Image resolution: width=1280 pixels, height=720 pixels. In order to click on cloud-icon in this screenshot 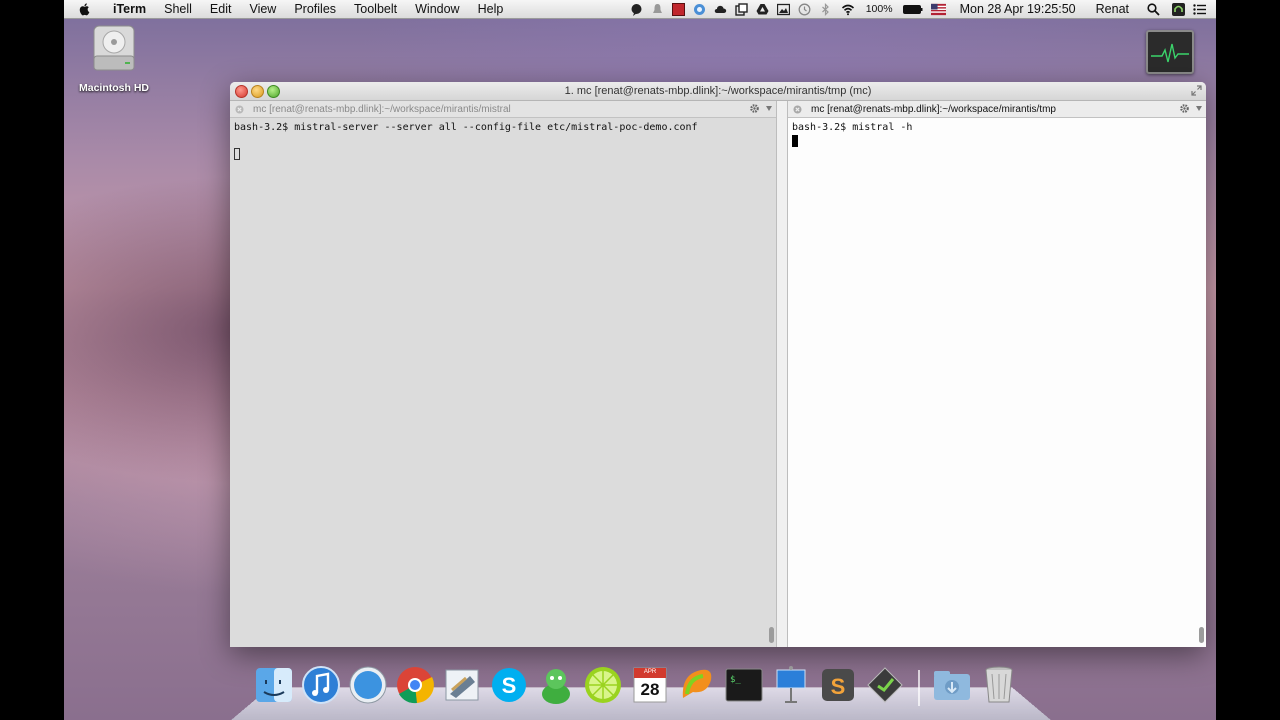, I will do `click(720, 9)`.